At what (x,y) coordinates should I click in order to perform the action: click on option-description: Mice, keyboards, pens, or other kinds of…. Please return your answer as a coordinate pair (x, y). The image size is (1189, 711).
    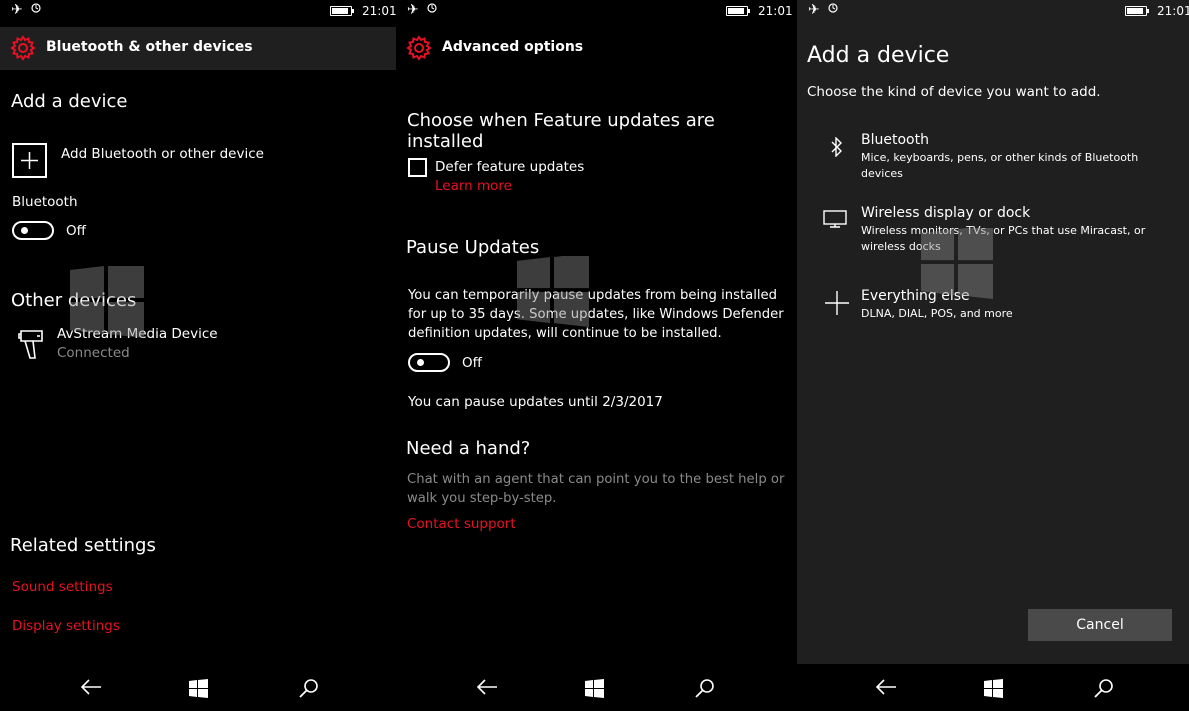
    Looking at the image, I should click on (1016, 166).